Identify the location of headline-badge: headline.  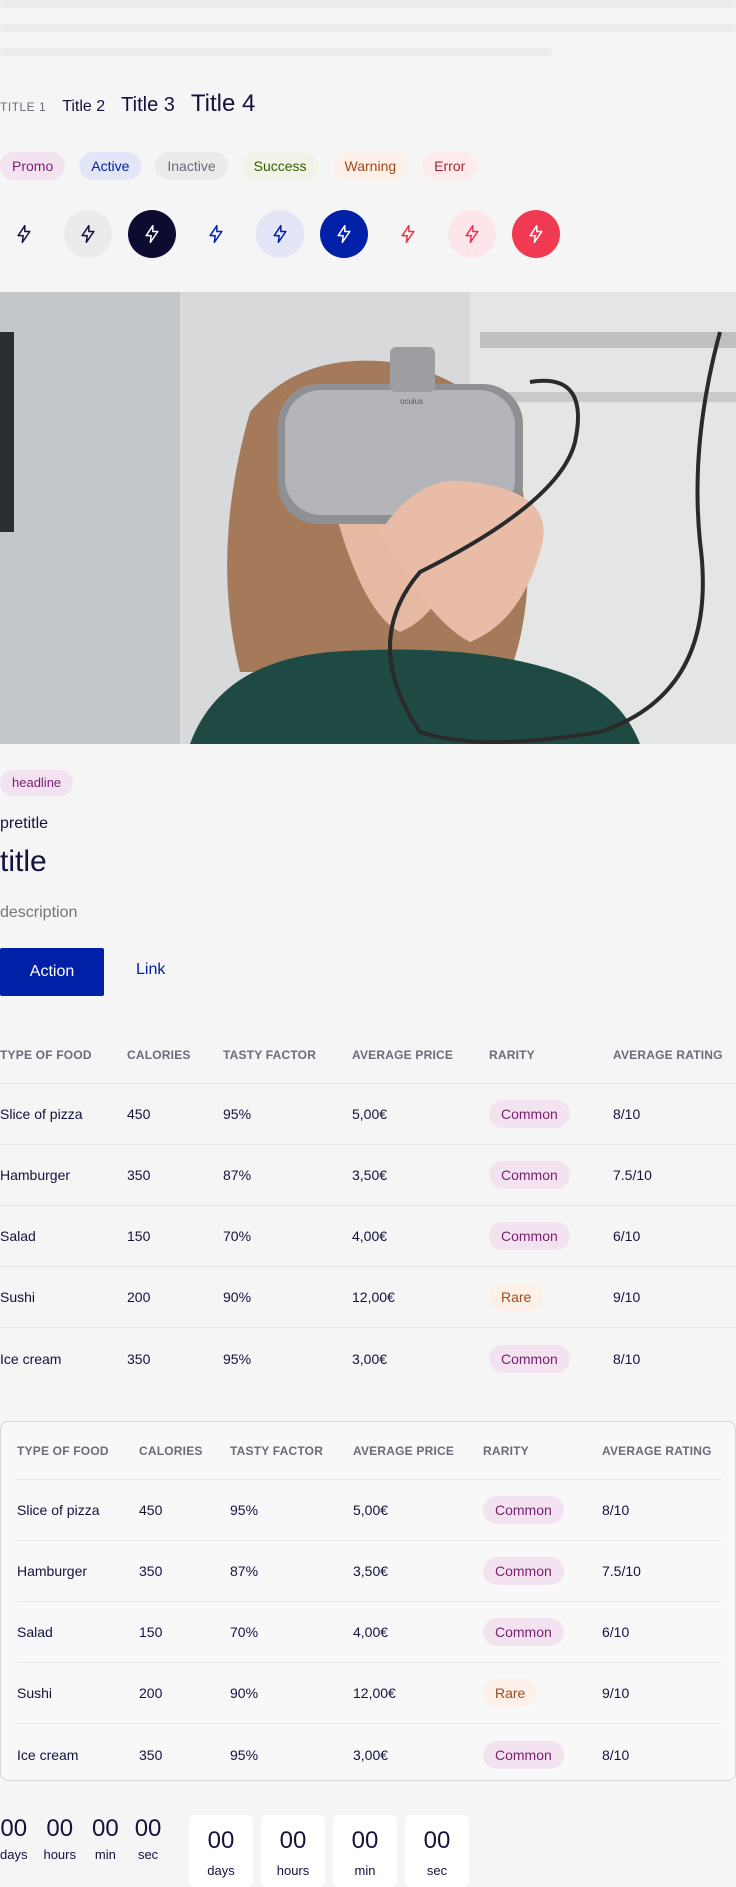
(37, 783).